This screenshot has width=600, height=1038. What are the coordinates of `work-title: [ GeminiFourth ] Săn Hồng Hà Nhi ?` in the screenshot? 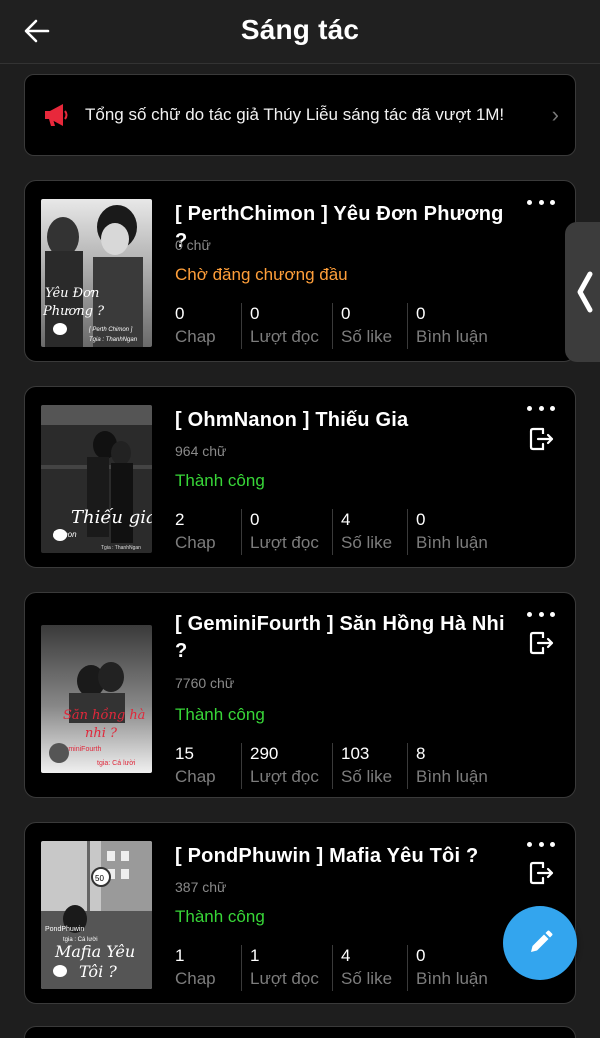 It's located at (340, 638).